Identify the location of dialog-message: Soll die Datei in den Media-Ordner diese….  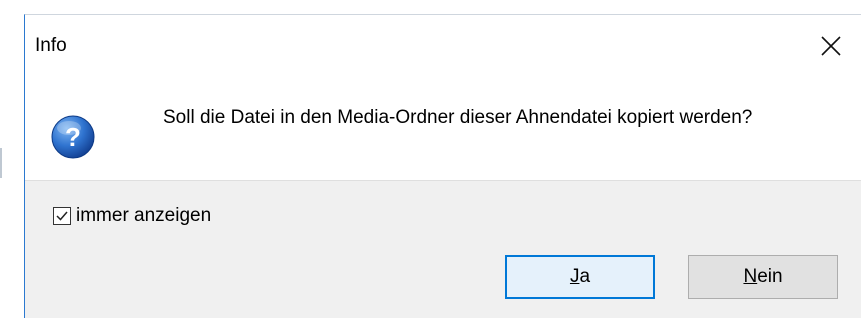
(458, 117).